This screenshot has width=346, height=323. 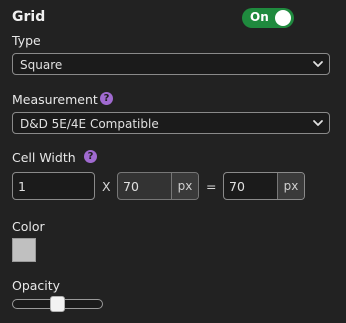 What do you see at coordinates (237, 186) in the screenshot?
I see `result-pixel-value: 70` at bounding box center [237, 186].